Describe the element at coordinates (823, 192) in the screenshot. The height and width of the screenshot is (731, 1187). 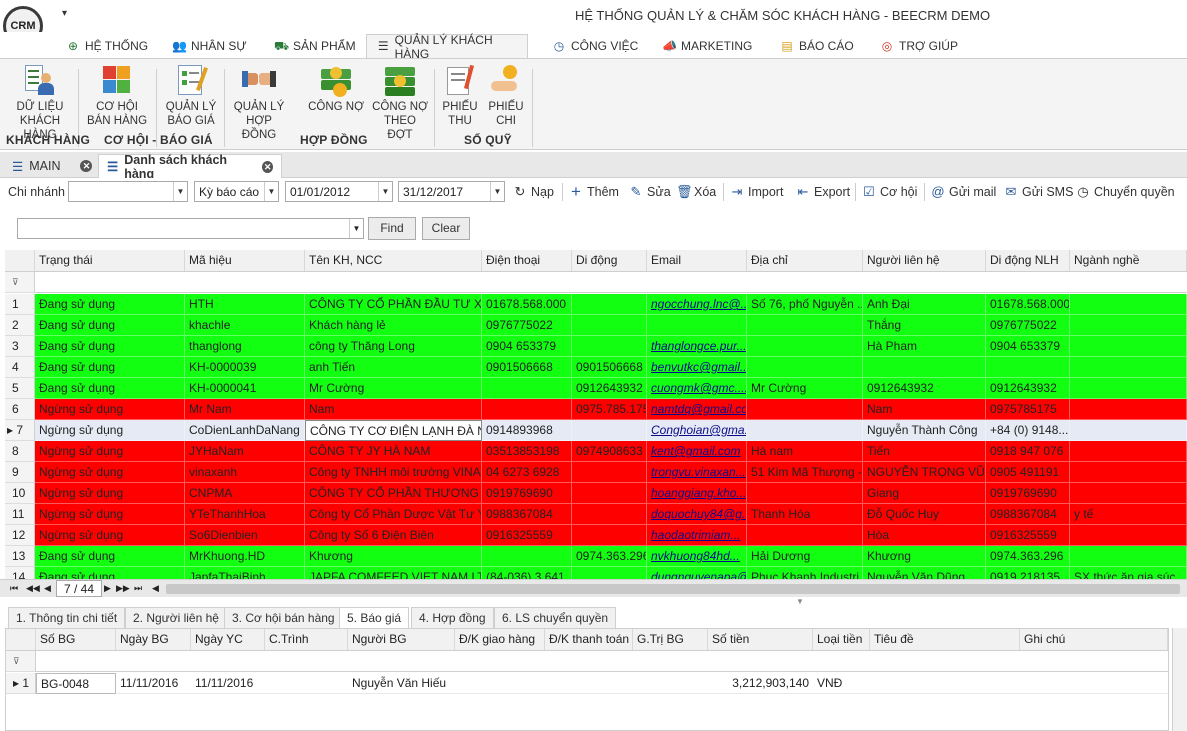
I see `export-button: ⇤ Export` at that location.